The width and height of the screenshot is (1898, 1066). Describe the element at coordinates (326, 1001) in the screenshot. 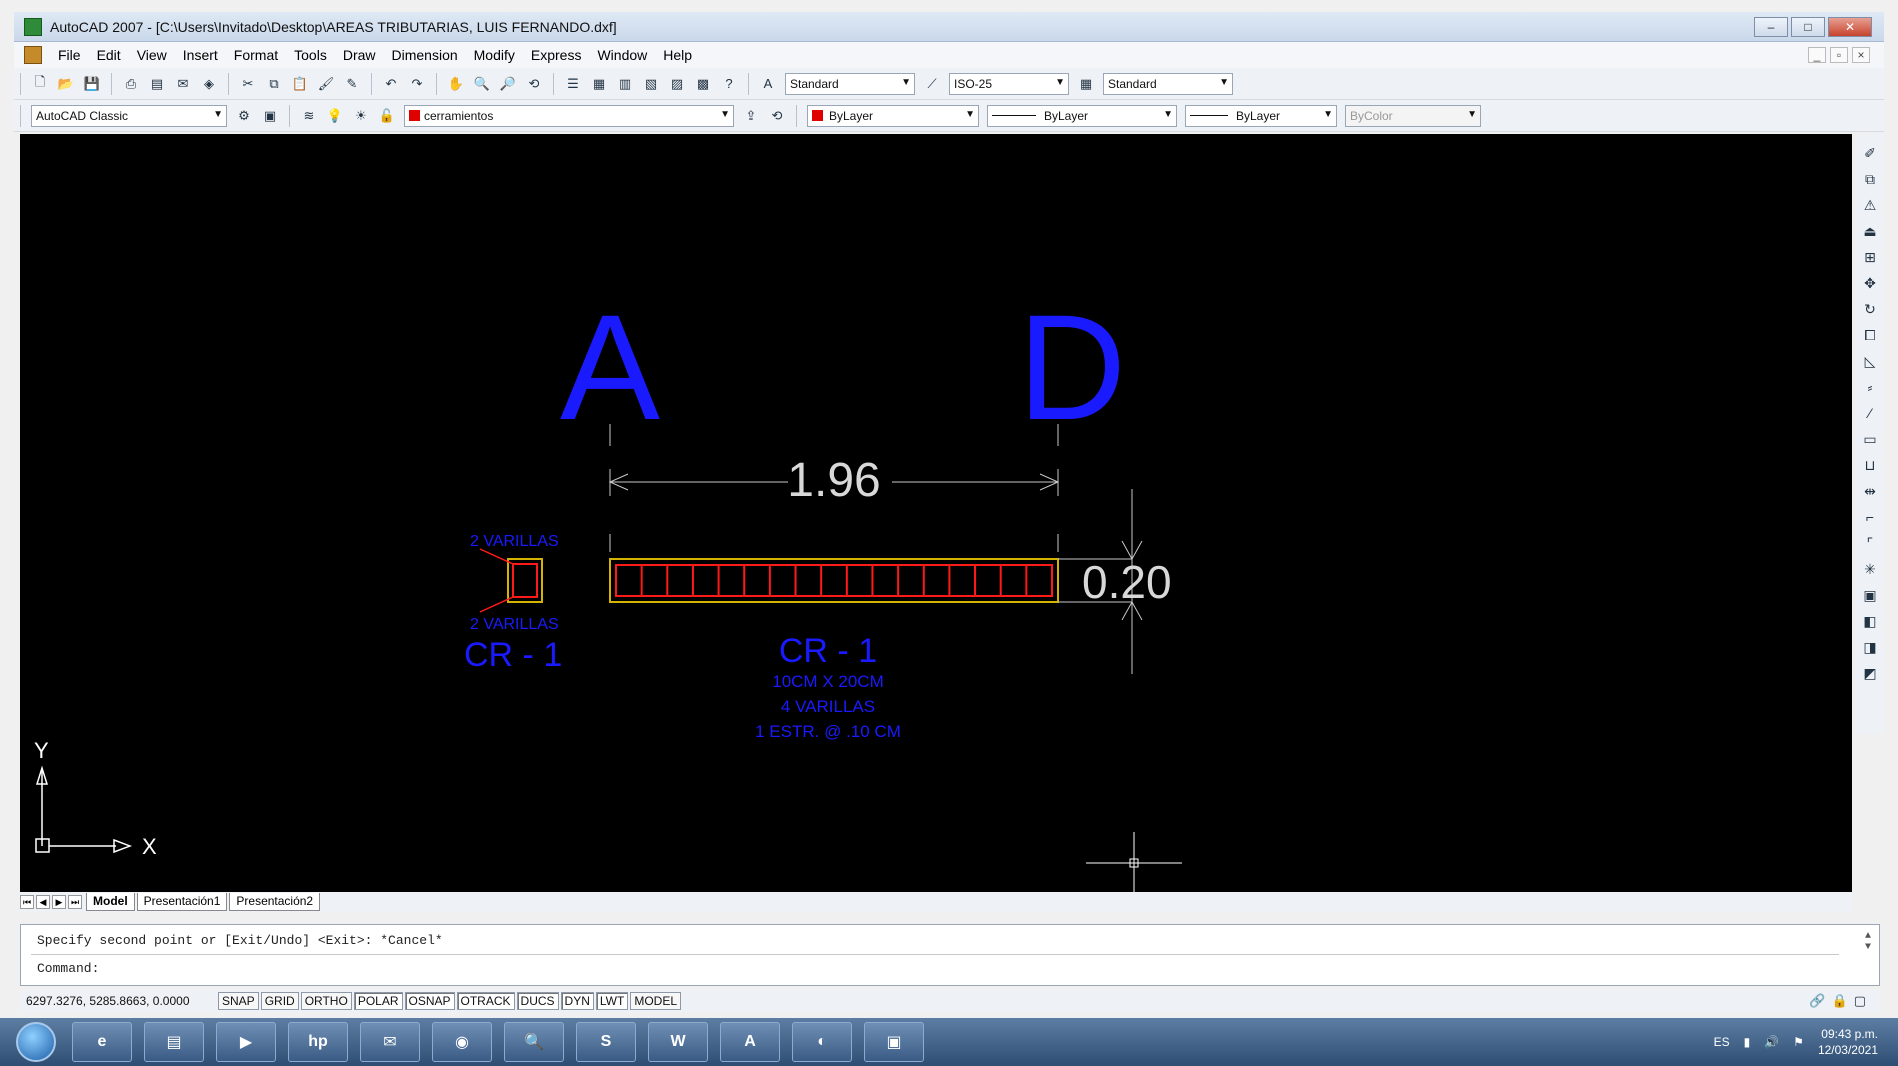

I see `ortho-toggle: ORTHO` at that location.